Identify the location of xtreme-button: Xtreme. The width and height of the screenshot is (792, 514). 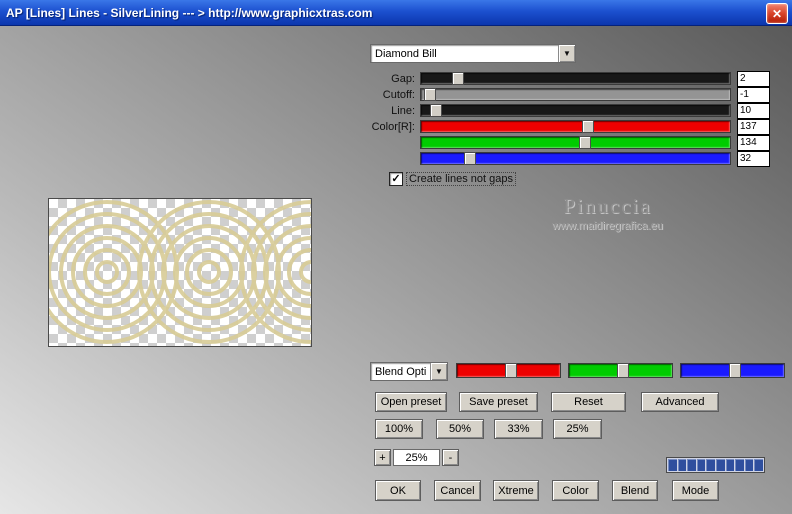
(516, 490).